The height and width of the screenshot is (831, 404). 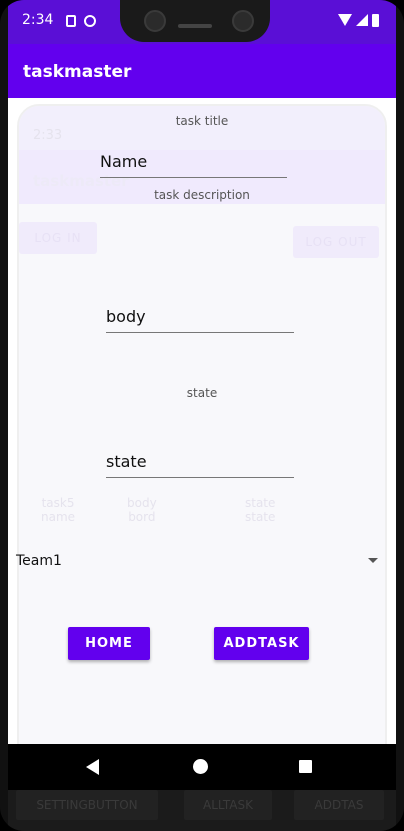 I want to click on battery-icon, so click(x=375, y=20).